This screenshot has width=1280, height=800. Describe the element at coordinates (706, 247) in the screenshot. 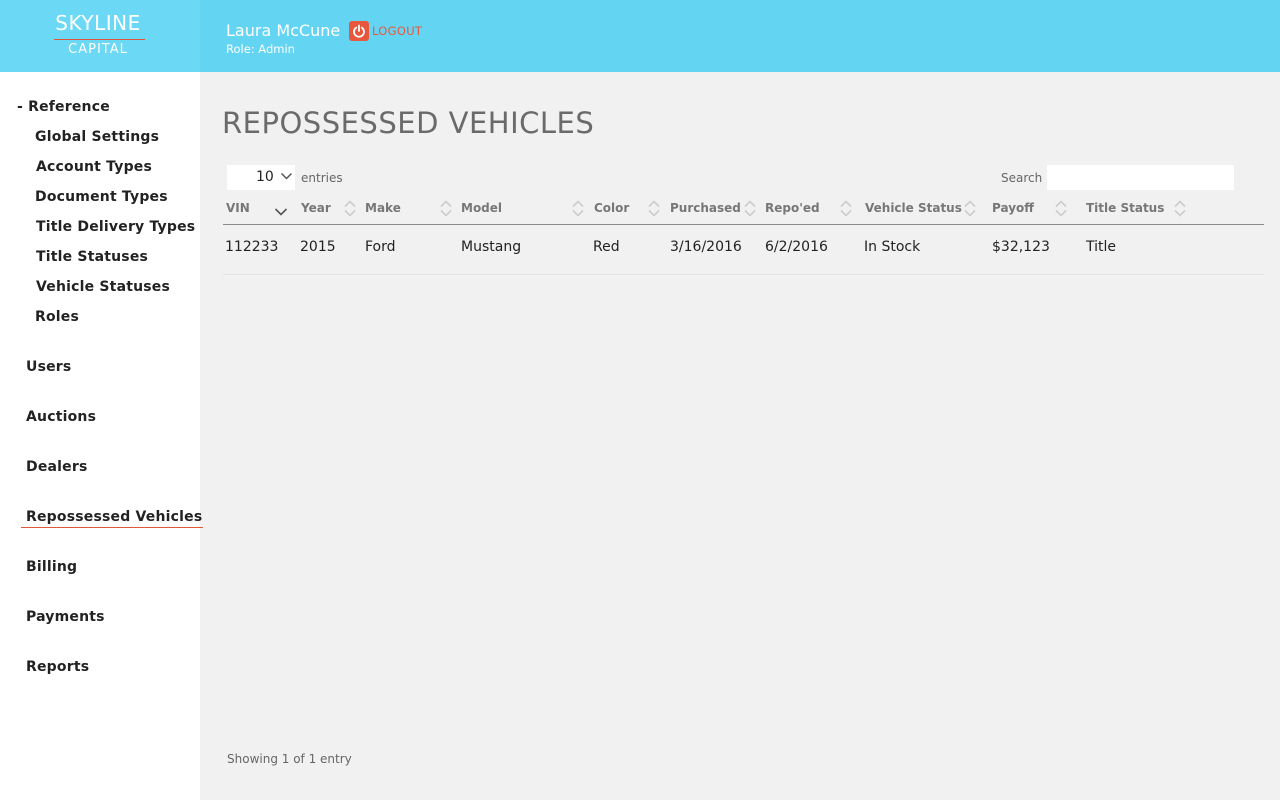

I see `cell-purchased: 3/16/2016` at that location.